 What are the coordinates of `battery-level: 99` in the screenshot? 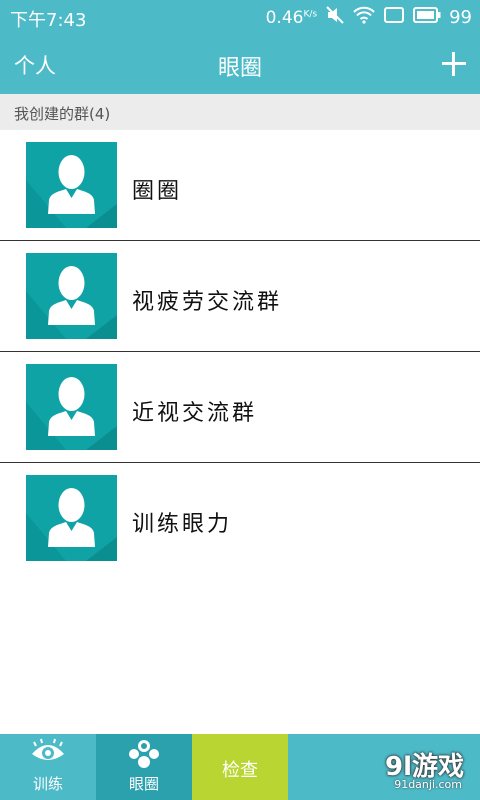 It's located at (460, 17).